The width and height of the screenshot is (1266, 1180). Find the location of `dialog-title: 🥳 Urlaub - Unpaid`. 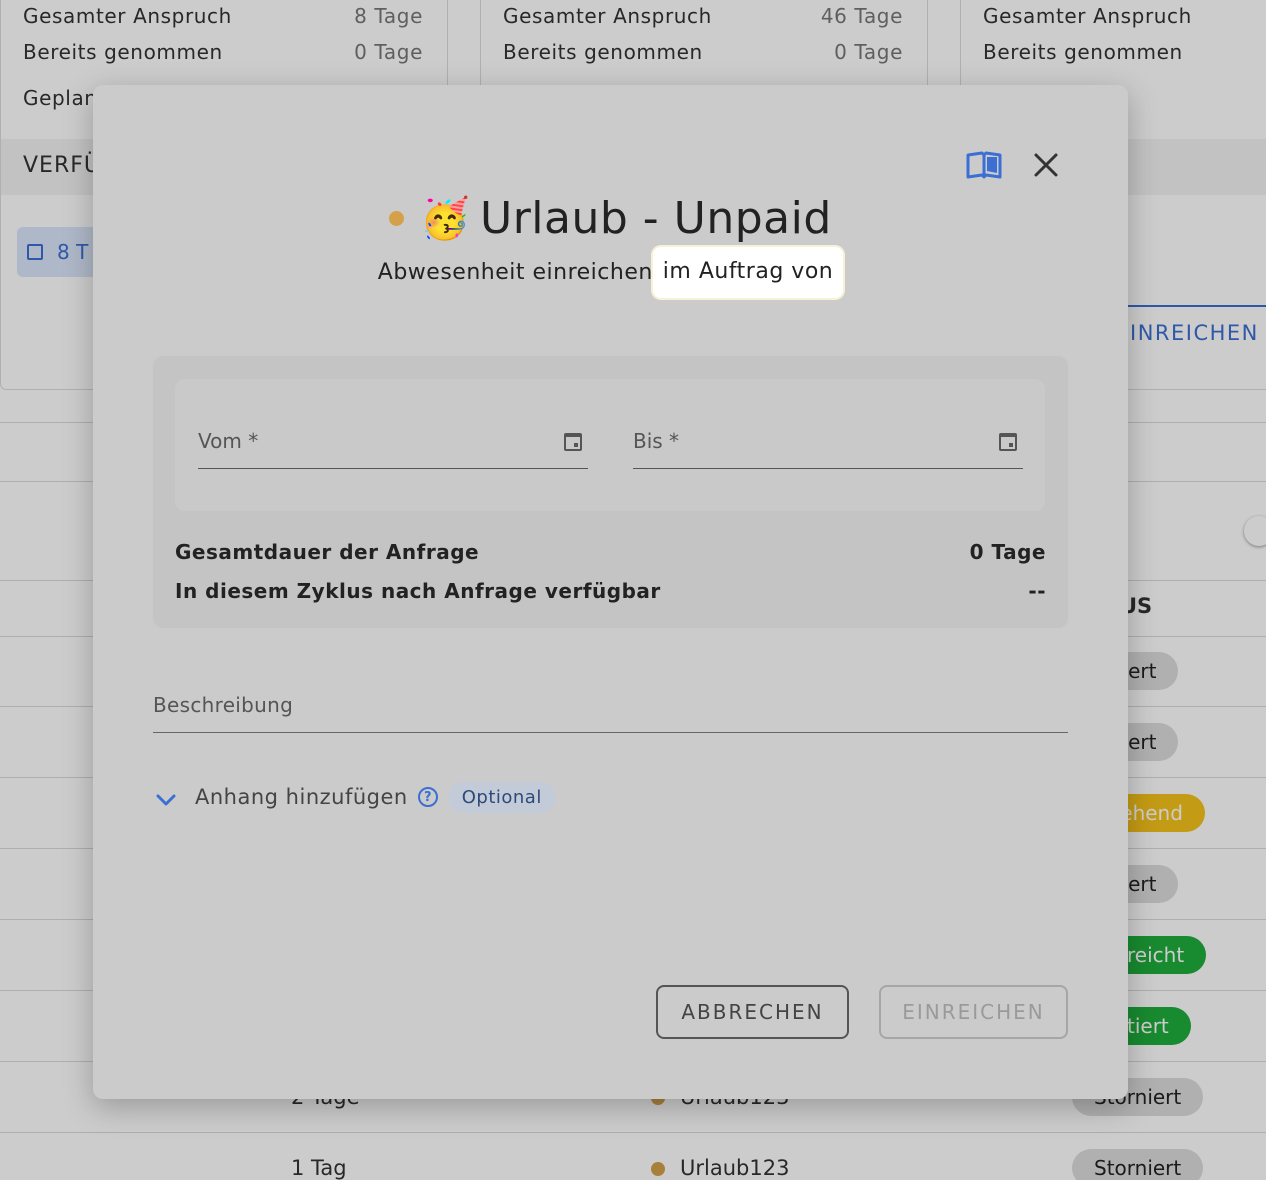

dialog-title: 🥳 Urlaub - Unpaid is located at coordinates (610, 218).